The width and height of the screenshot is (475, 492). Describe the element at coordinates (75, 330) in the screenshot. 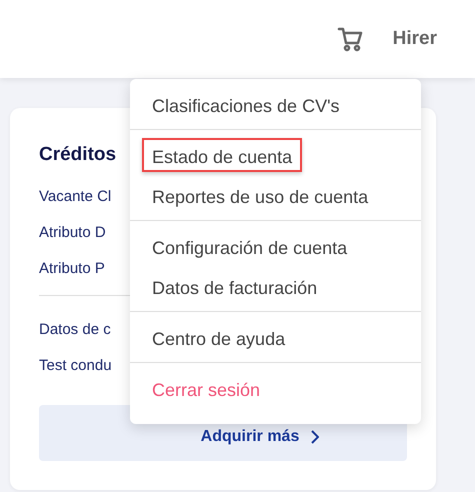

I see `credit-label: Datos de c` at that location.